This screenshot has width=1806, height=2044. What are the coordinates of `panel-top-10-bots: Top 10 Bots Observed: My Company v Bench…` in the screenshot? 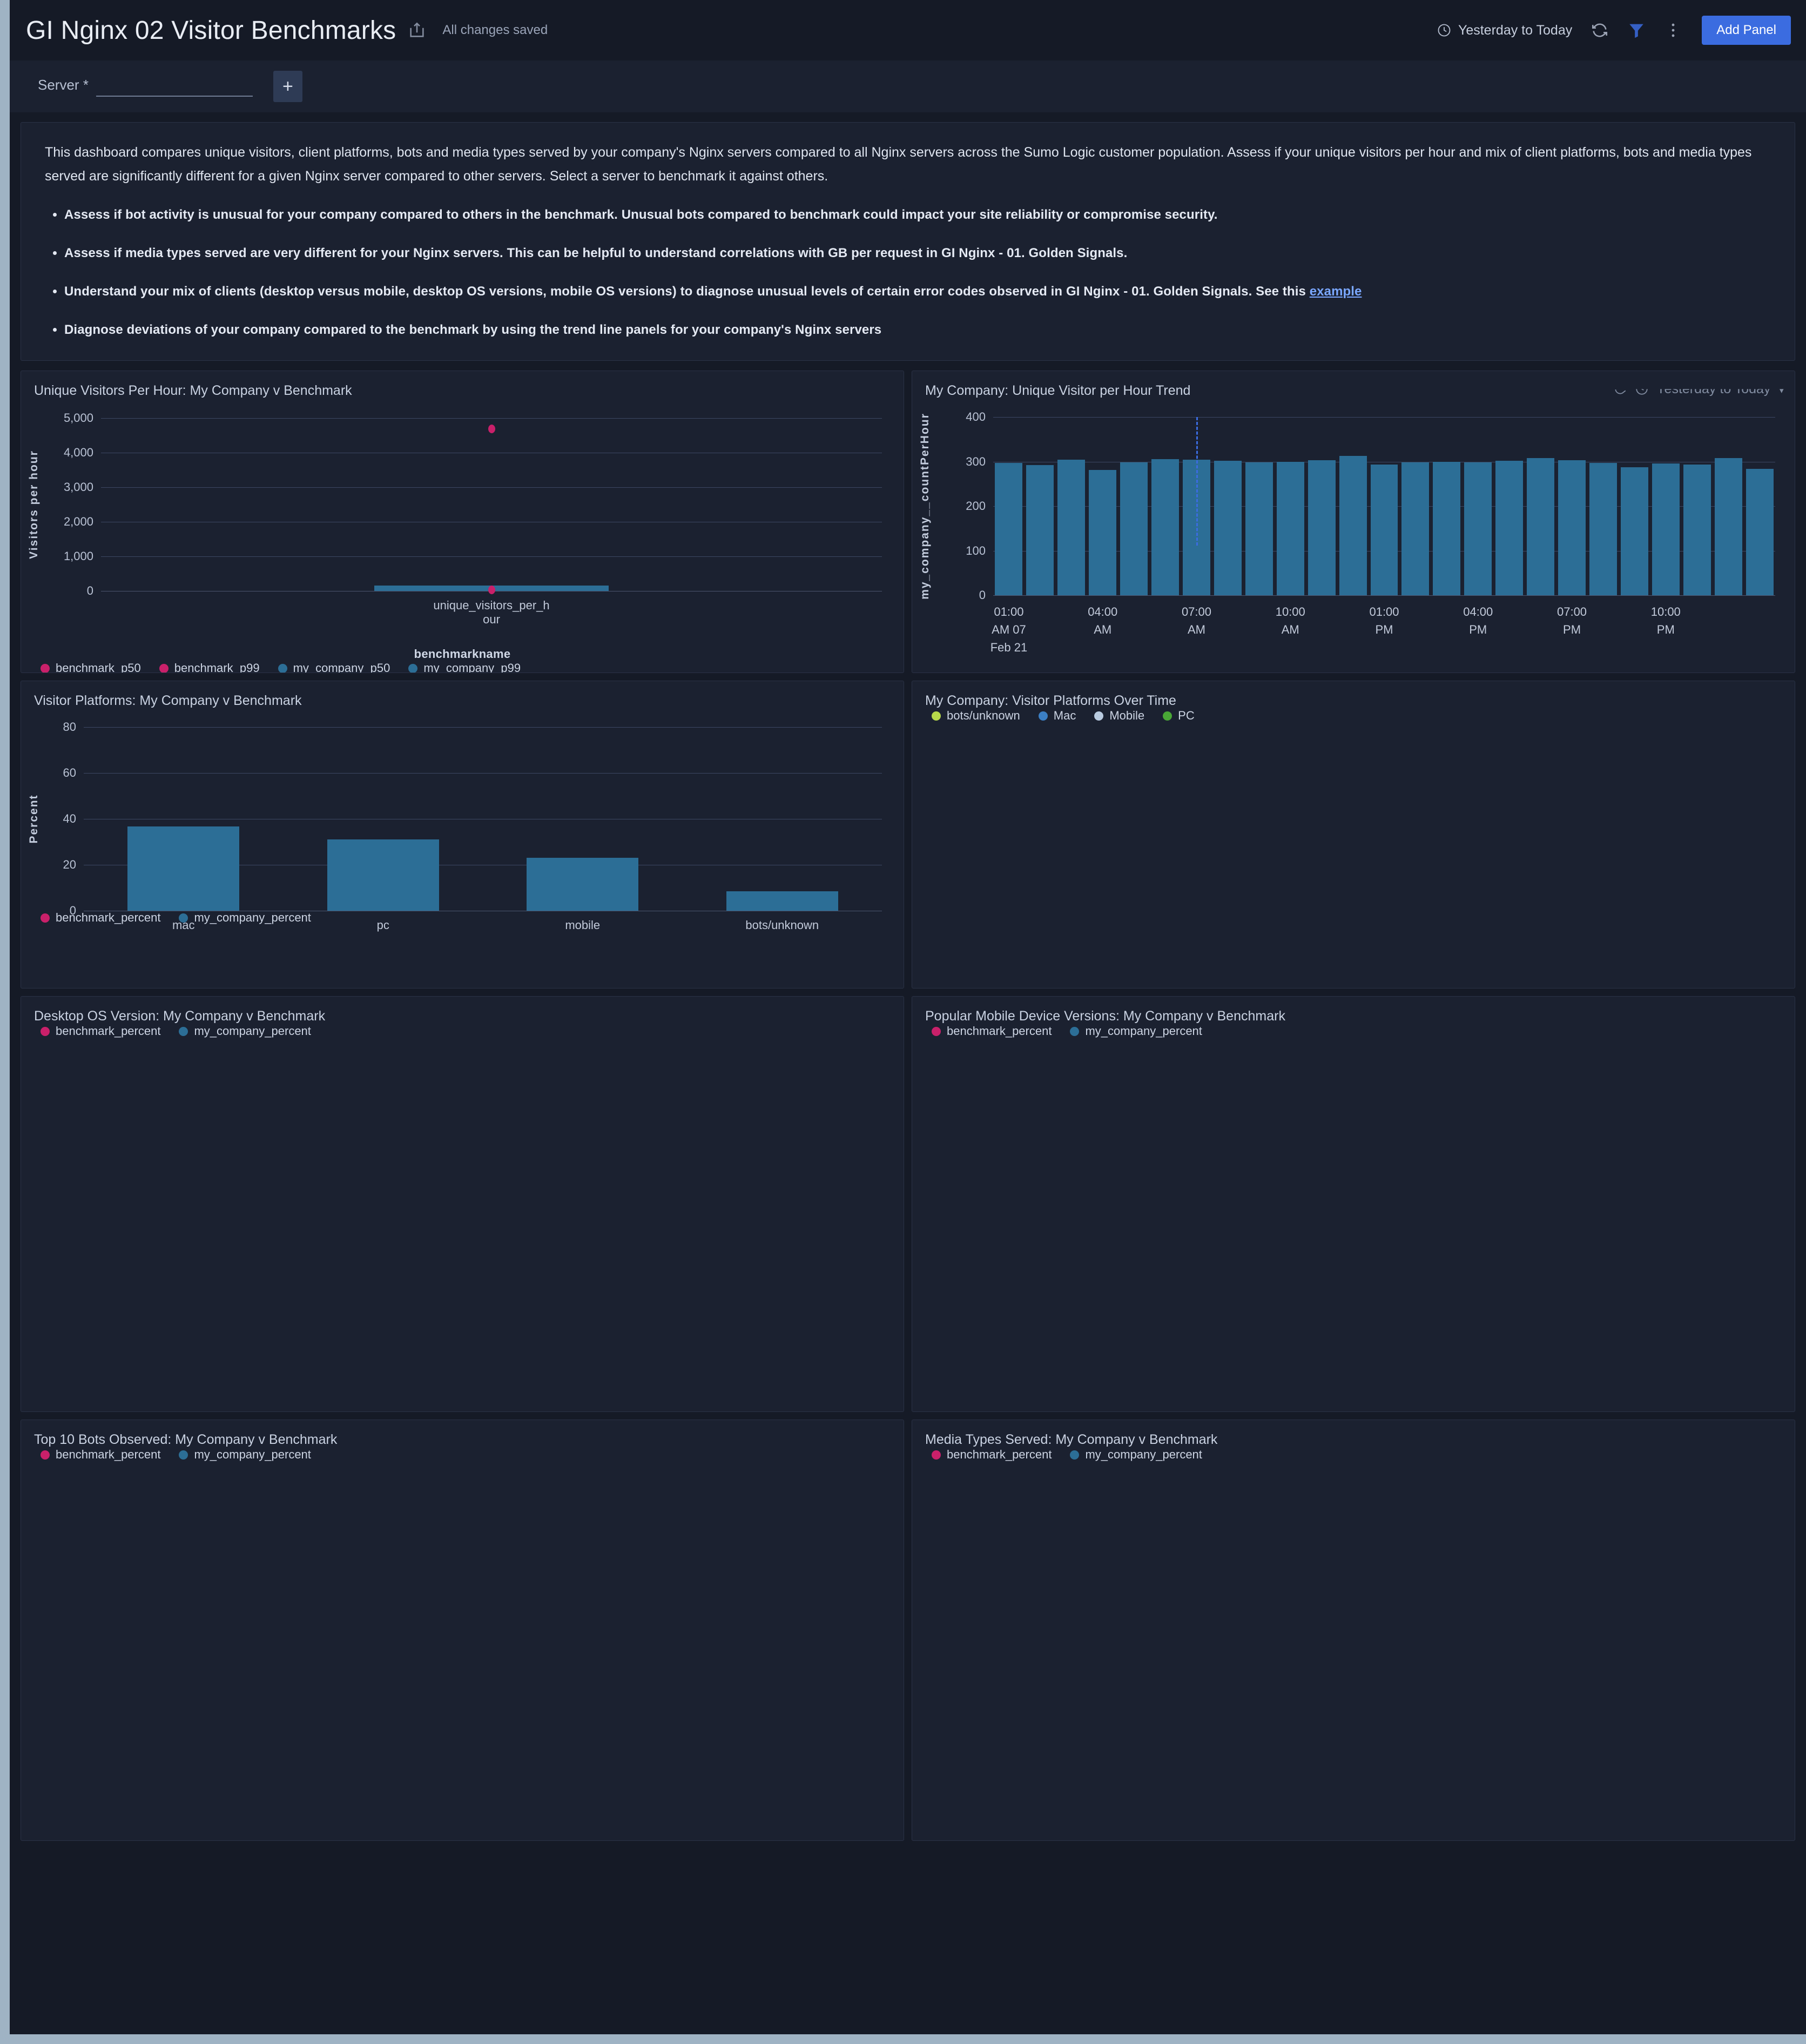 It's located at (463, 1630).